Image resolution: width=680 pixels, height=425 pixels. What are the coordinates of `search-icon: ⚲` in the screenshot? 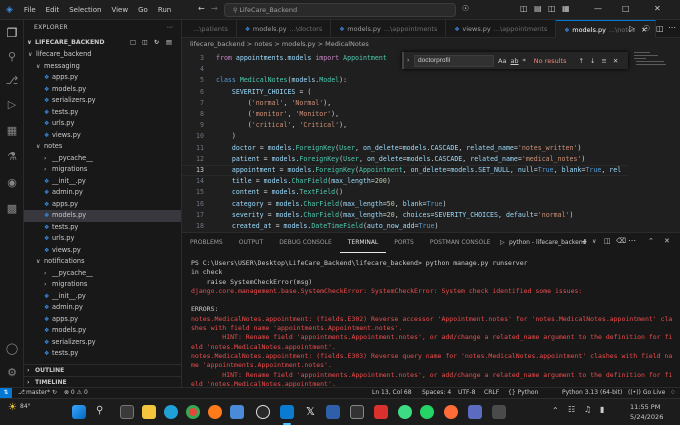 It's located at (12, 57).